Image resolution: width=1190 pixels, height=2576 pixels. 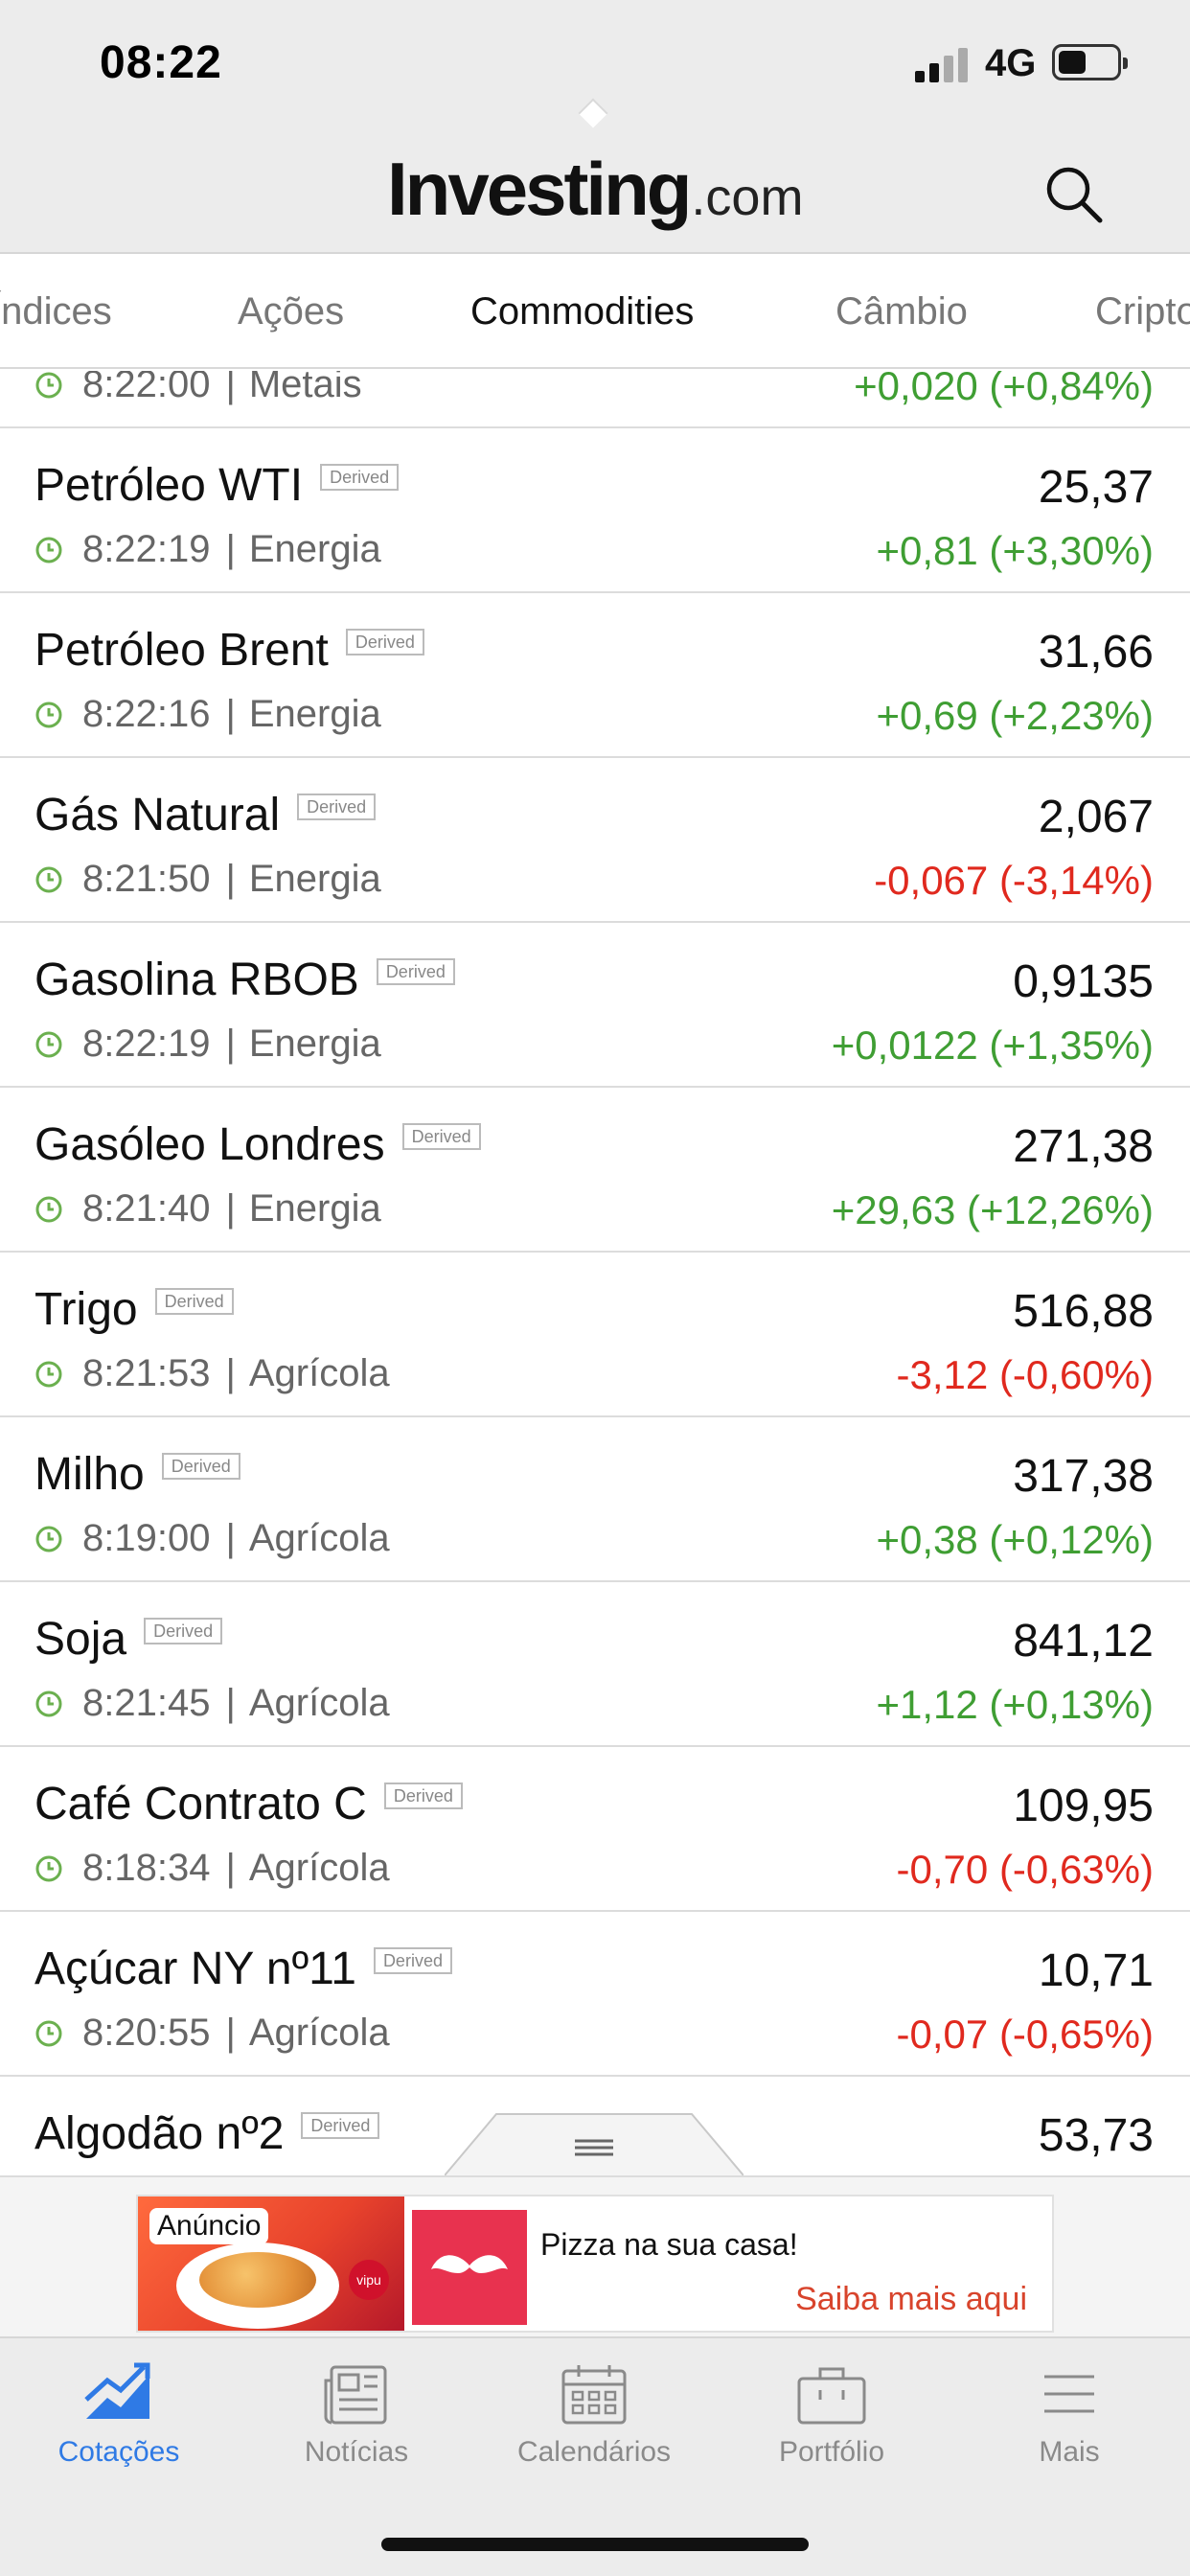 I want to click on commodity-name-text: Gasóleo Londres, so click(x=210, y=1144).